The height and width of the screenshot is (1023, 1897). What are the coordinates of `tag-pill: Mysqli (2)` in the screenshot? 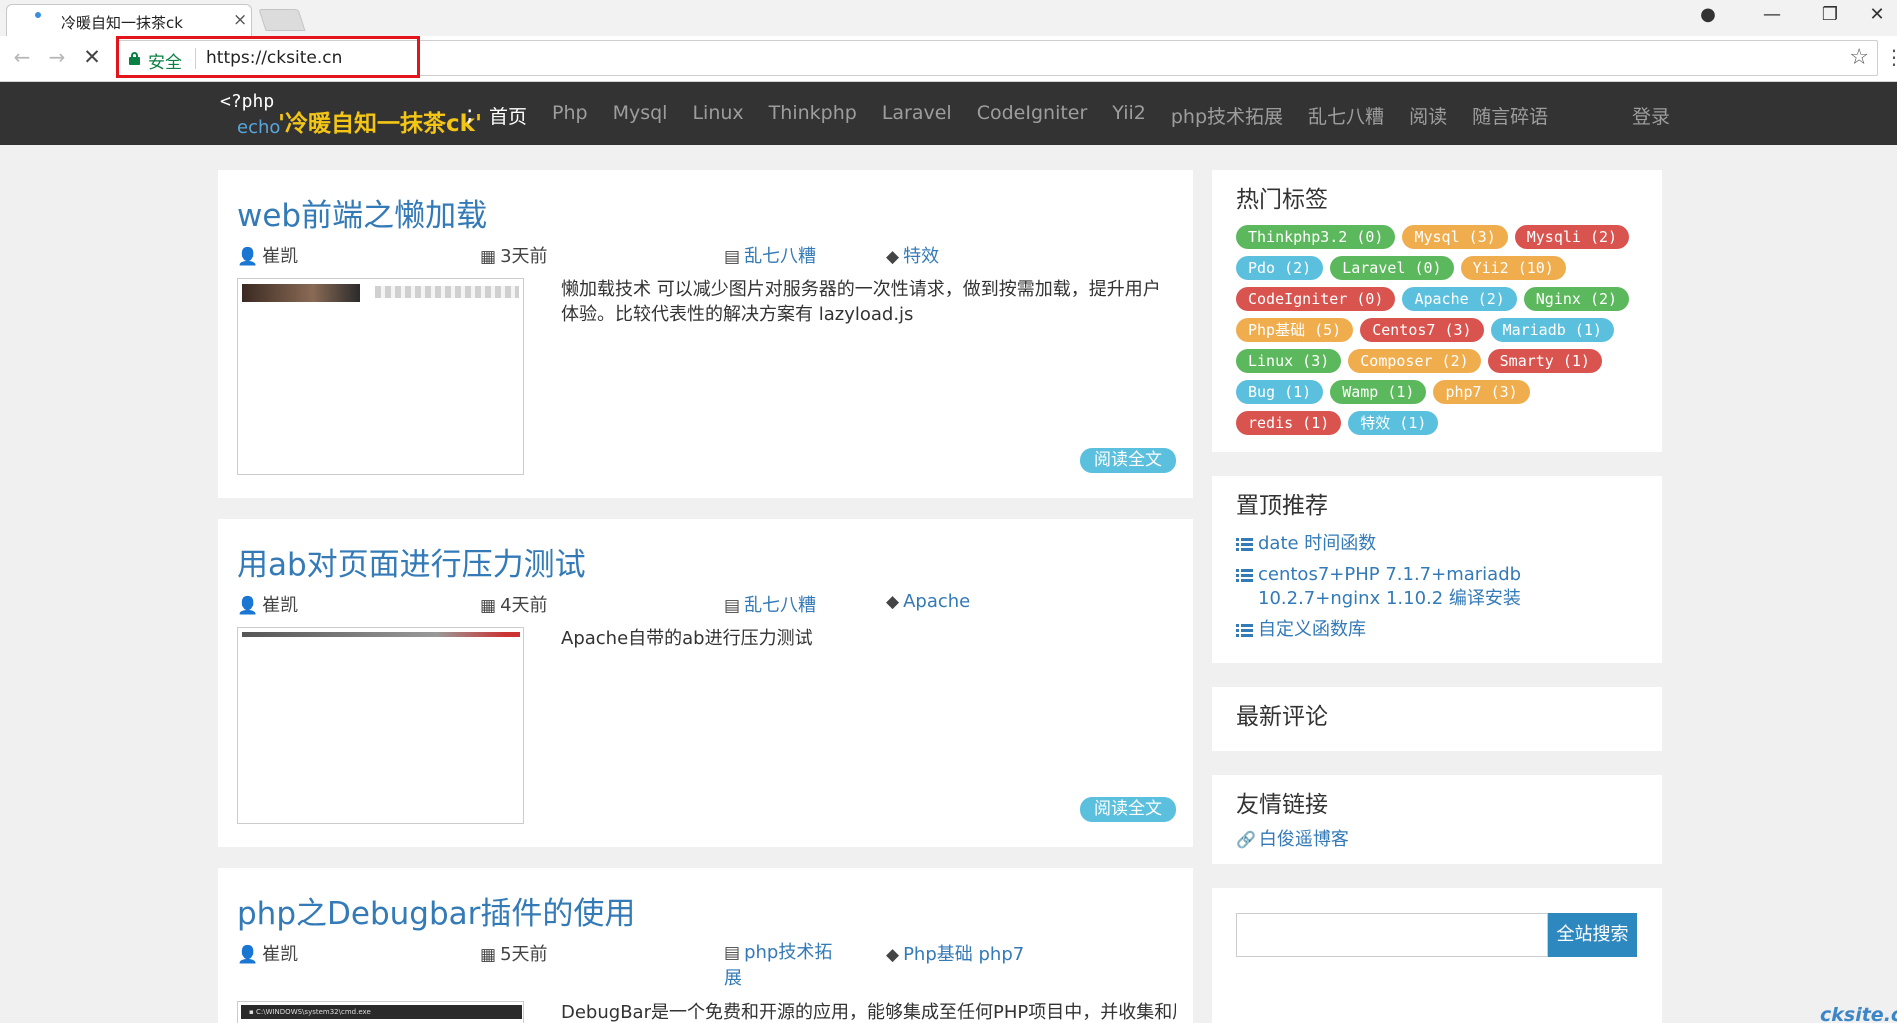 It's located at (1572, 237).